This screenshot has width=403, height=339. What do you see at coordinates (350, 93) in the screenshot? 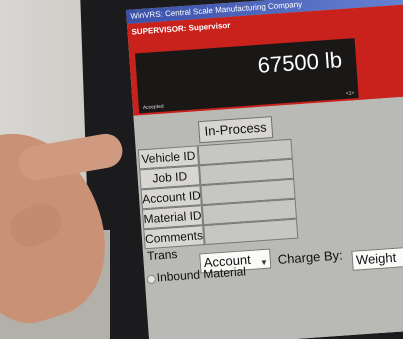
I see `scale-indicator: <1>` at bounding box center [350, 93].